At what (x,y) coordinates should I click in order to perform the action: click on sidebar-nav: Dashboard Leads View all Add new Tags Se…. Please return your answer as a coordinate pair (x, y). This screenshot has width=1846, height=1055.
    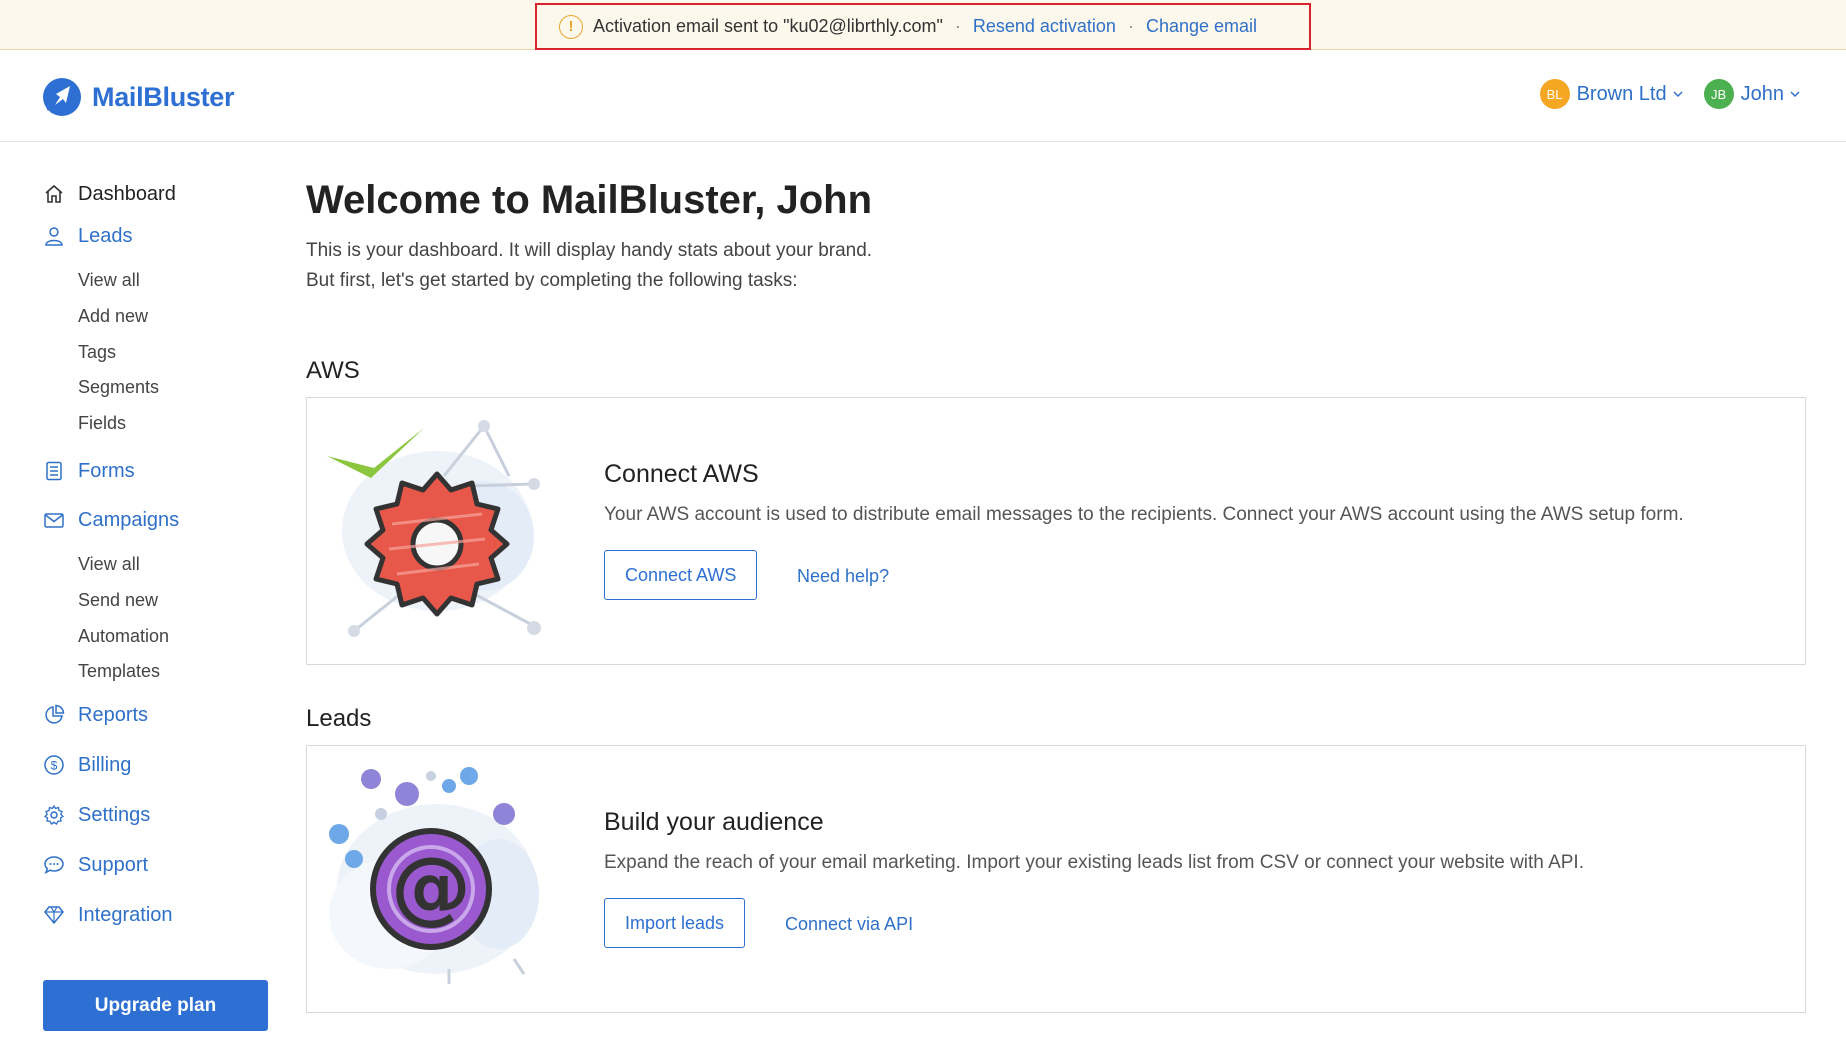
    Looking at the image, I should click on (145, 598).